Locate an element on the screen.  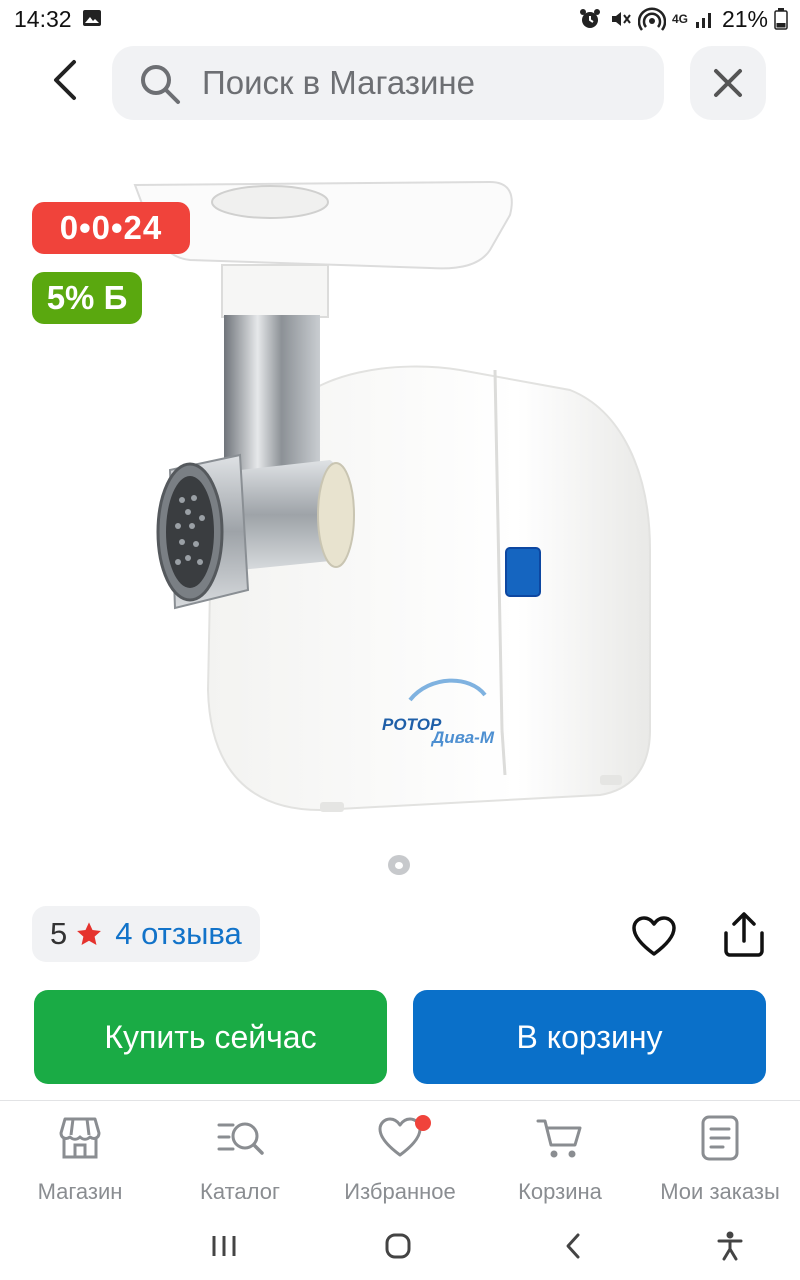
add-to-favorites-button is located at coordinates (654, 936).